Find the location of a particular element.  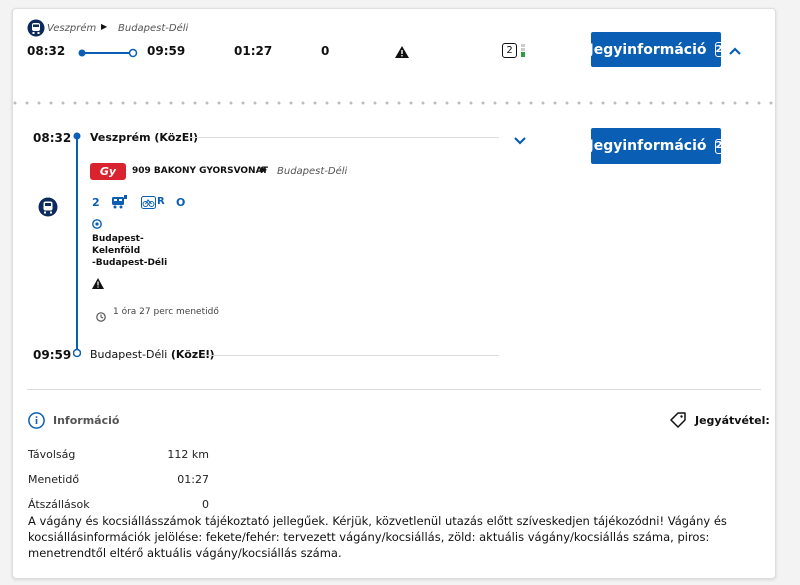

info-heading: Információ is located at coordinates (86, 420).